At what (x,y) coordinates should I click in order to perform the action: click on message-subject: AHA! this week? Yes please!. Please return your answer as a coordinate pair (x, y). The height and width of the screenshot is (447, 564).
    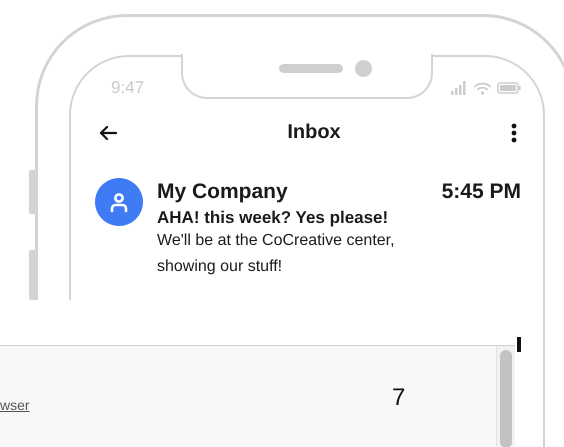
    Looking at the image, I should click on (273, 218).